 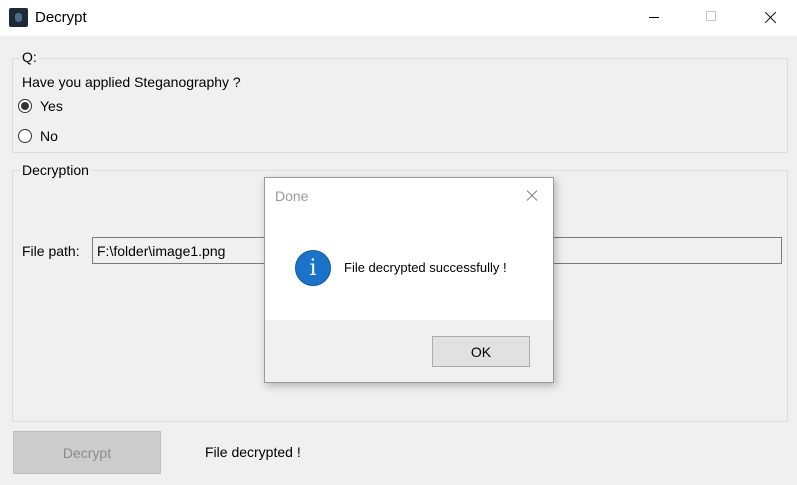 I want to click on radio-no-label: No, so click(x=49, y=136).